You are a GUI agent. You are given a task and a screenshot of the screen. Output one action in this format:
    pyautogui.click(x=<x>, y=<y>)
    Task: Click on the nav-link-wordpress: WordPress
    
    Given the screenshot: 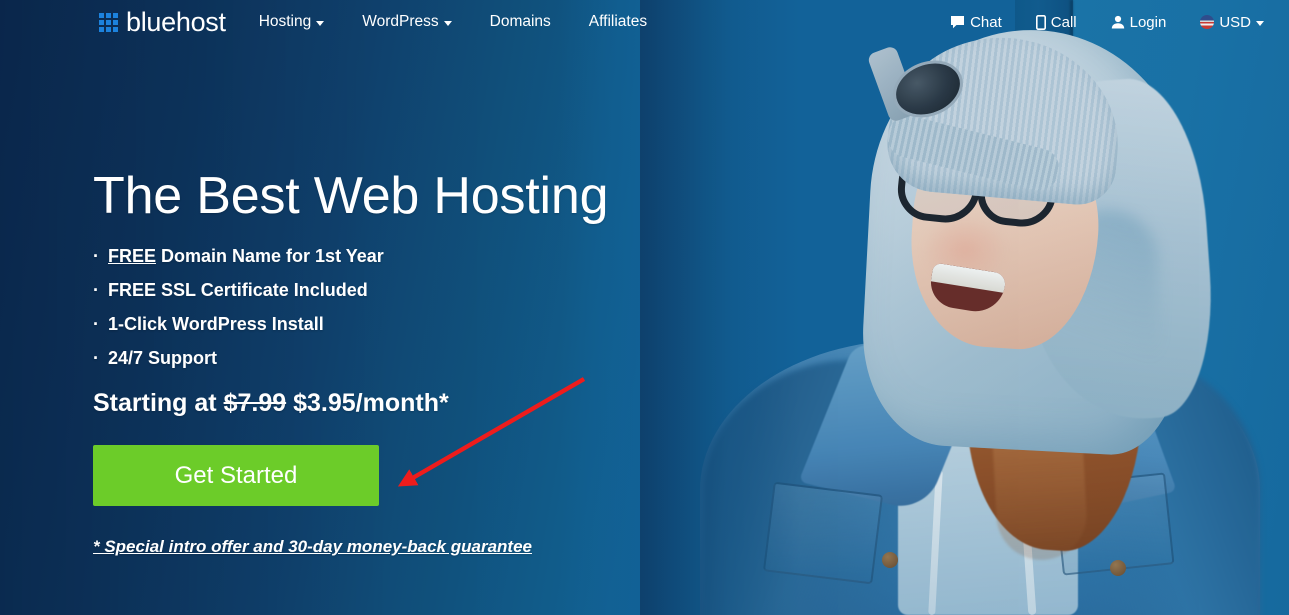 What is the action you would take?
    pyautogui.click(x=407, y=22)
    